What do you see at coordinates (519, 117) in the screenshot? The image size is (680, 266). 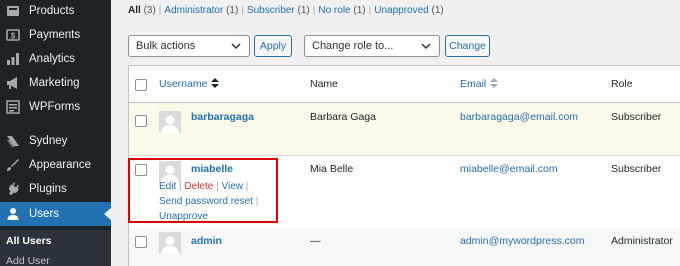 I see `user-email: barbaragaga@email.com` at bounding box center [519, 117].